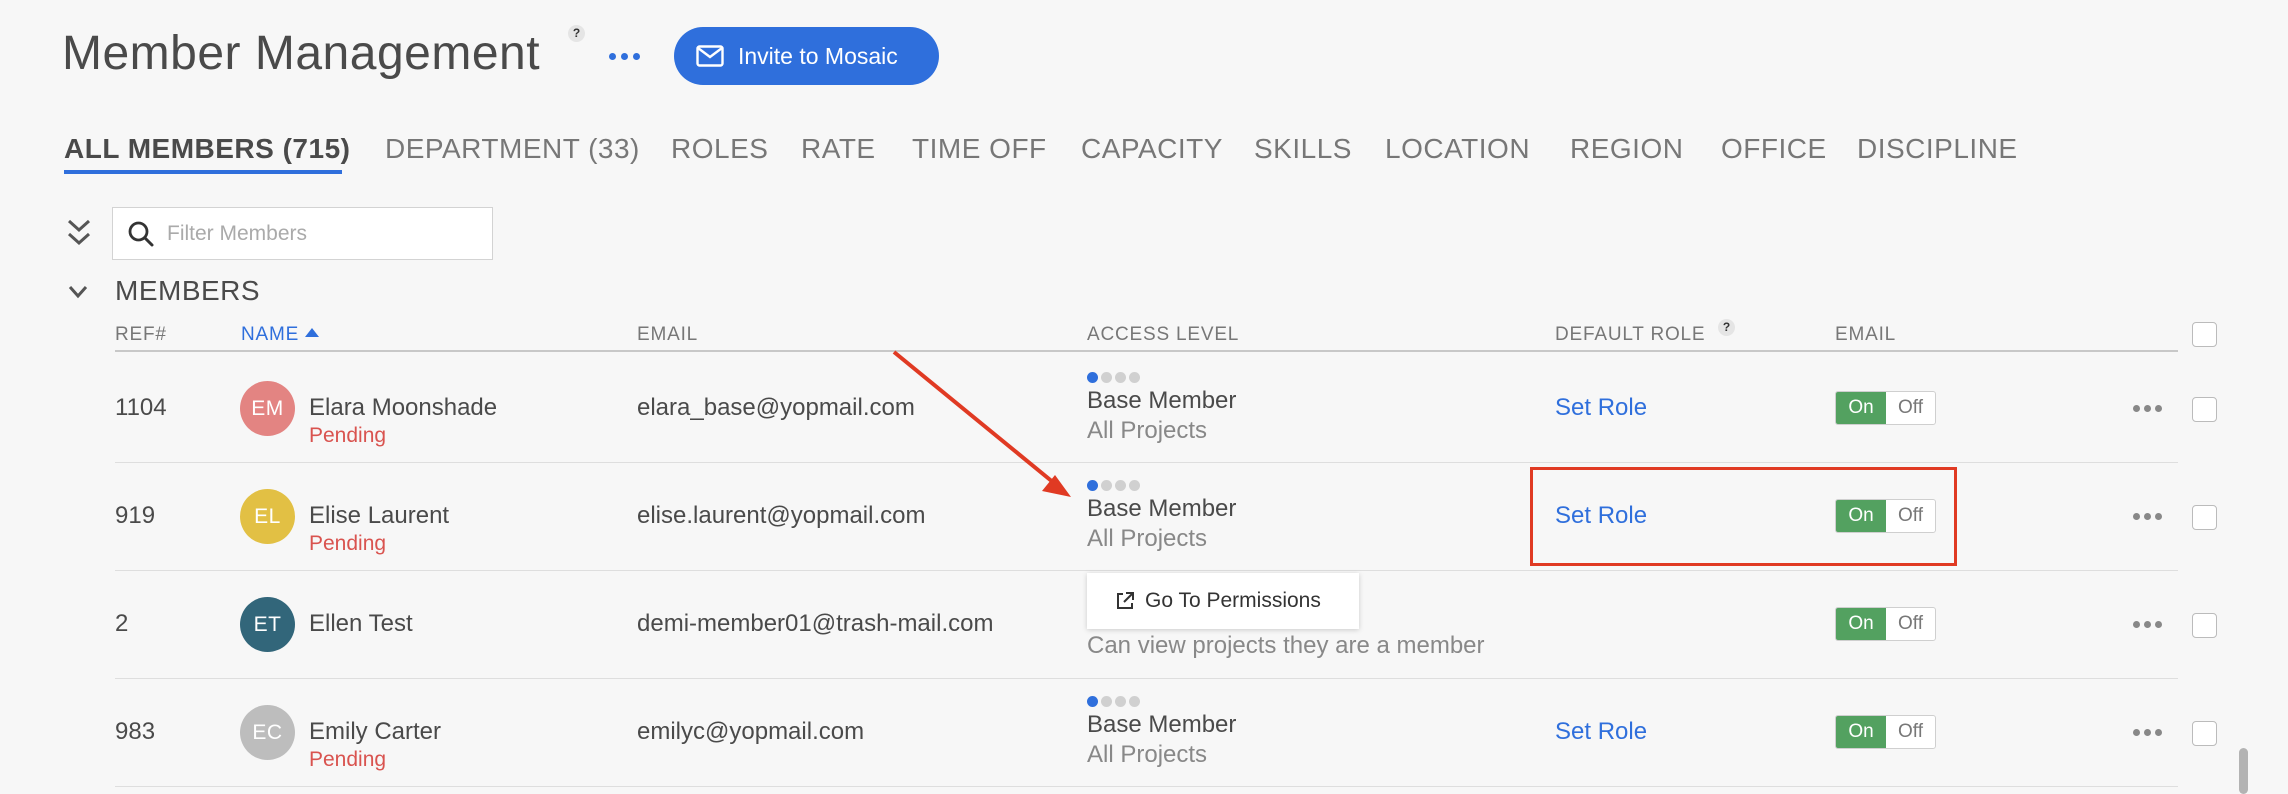  I want to click on avatar: EM, so click(267, 408).